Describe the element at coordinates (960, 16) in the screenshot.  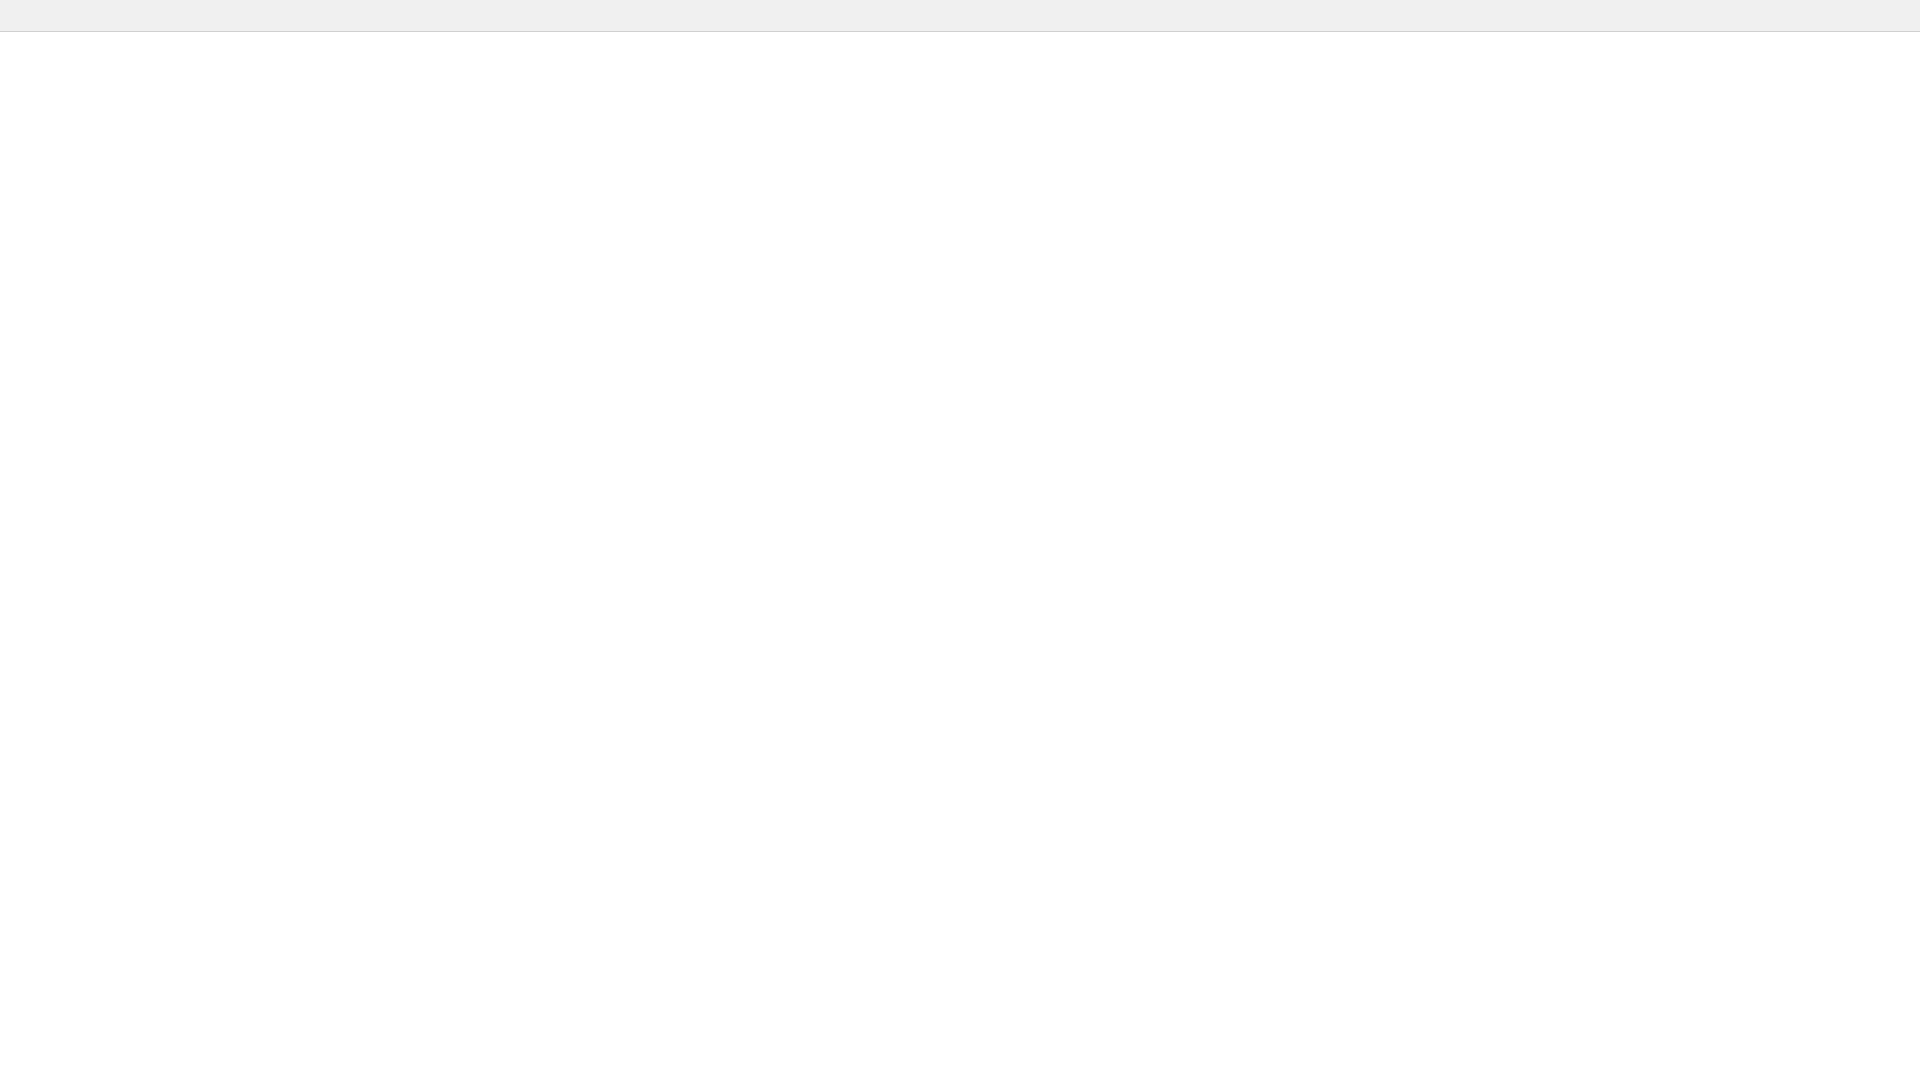
I see `window-title-bar` at that location.